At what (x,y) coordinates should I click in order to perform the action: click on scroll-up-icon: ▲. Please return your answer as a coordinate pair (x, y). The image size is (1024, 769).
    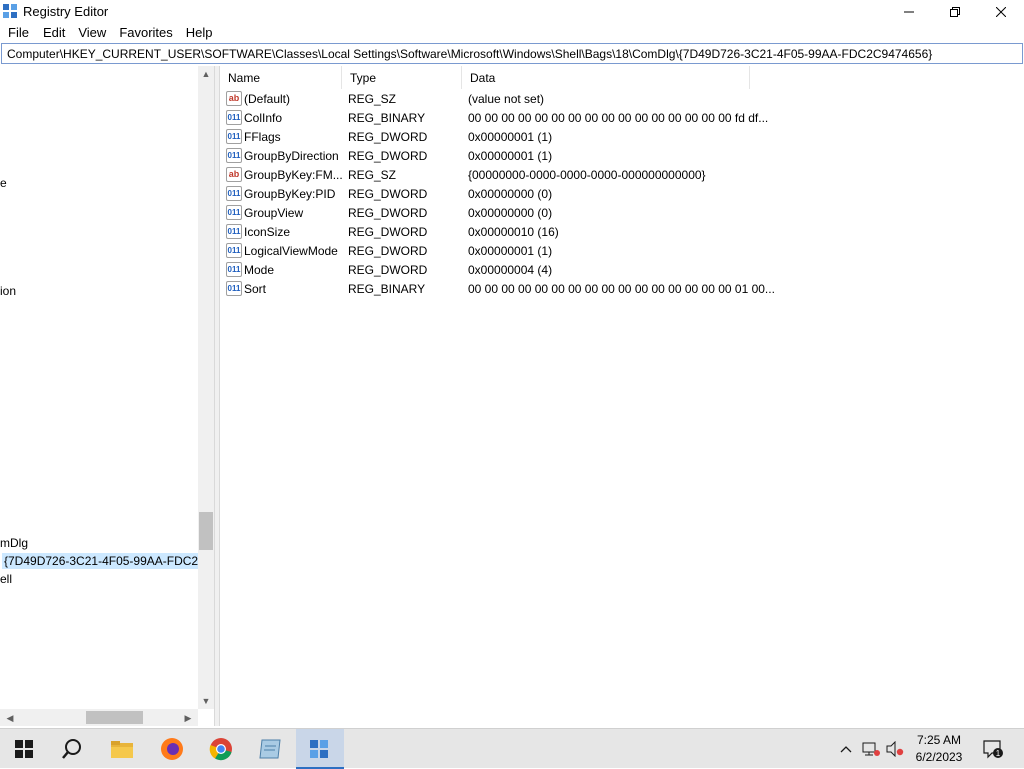
    Looking at the image, I should click on (206, 74).